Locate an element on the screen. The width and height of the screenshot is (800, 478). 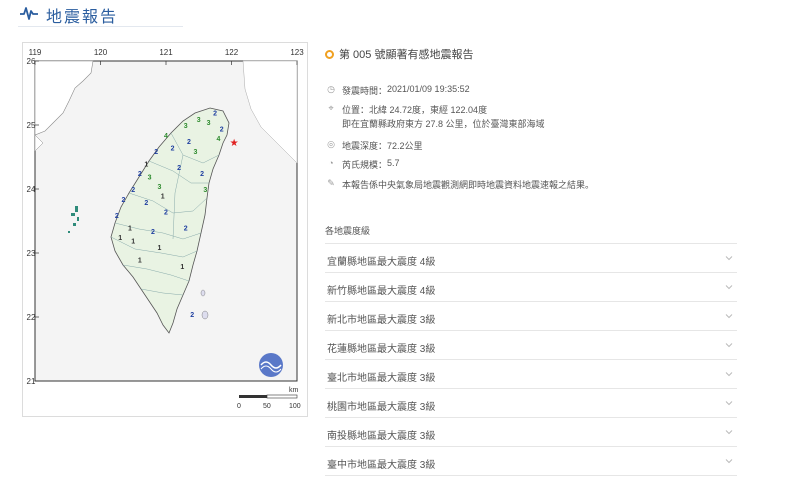
orchid-island is located at coordinates (205, 315).